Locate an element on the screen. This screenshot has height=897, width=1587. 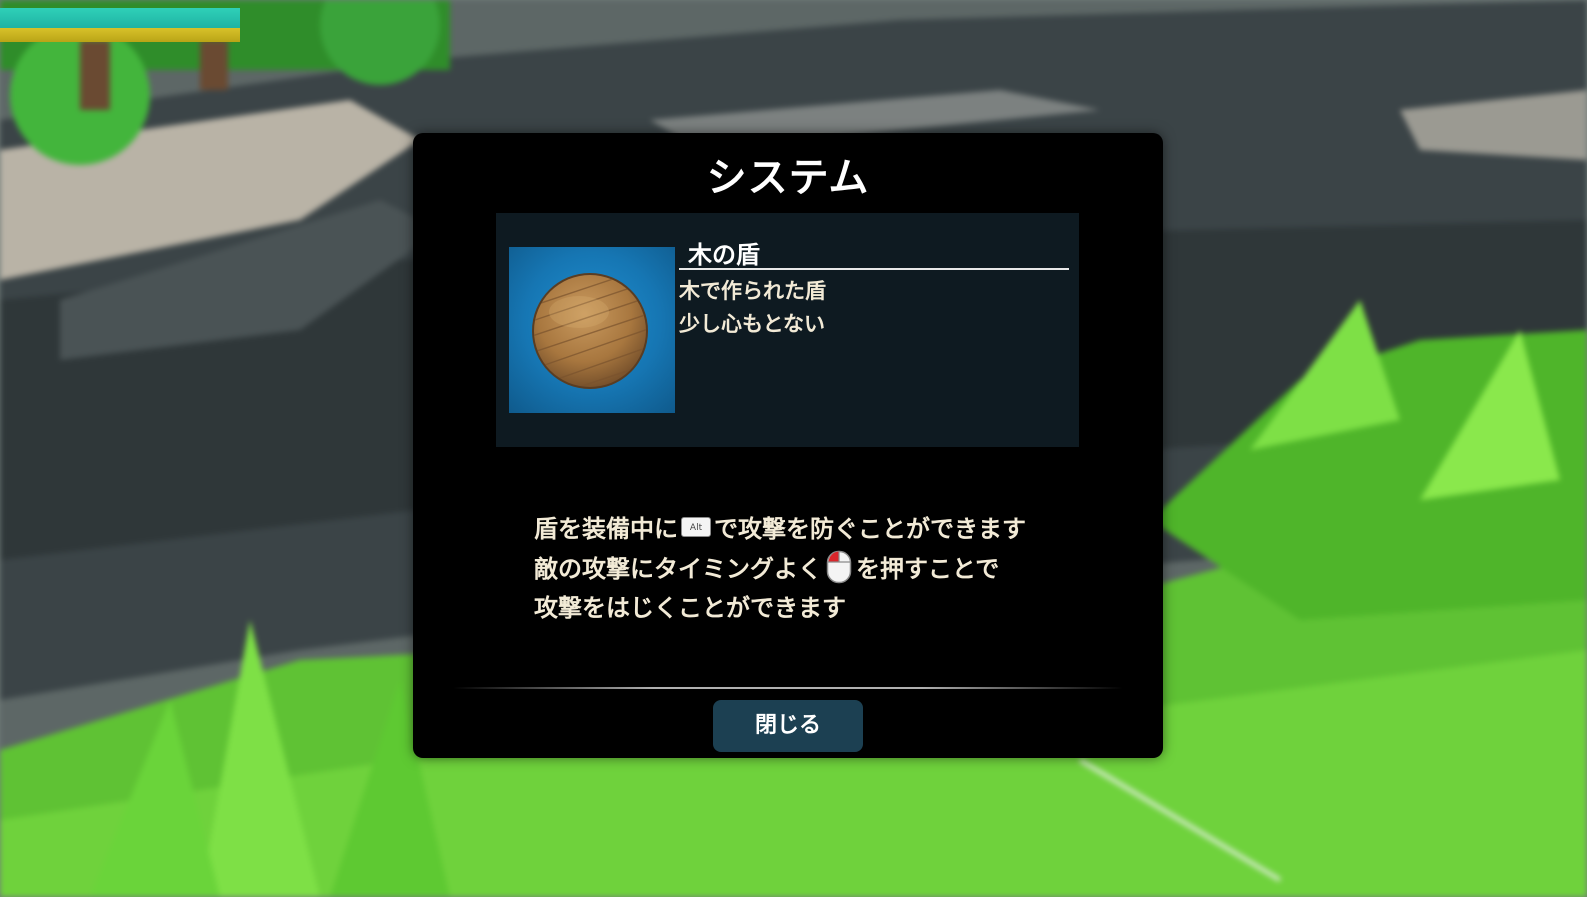
item-description-line-1: 木で作られた盾 is located at coordinates (752, 291).